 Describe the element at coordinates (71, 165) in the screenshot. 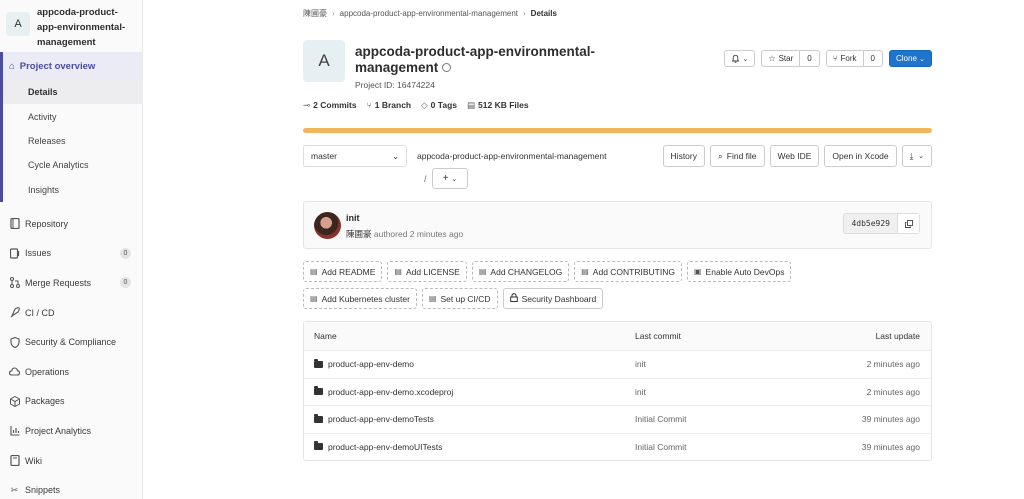

I see `sidebar-subitem-cycle-analytics: Cycle Analytics` at that location.